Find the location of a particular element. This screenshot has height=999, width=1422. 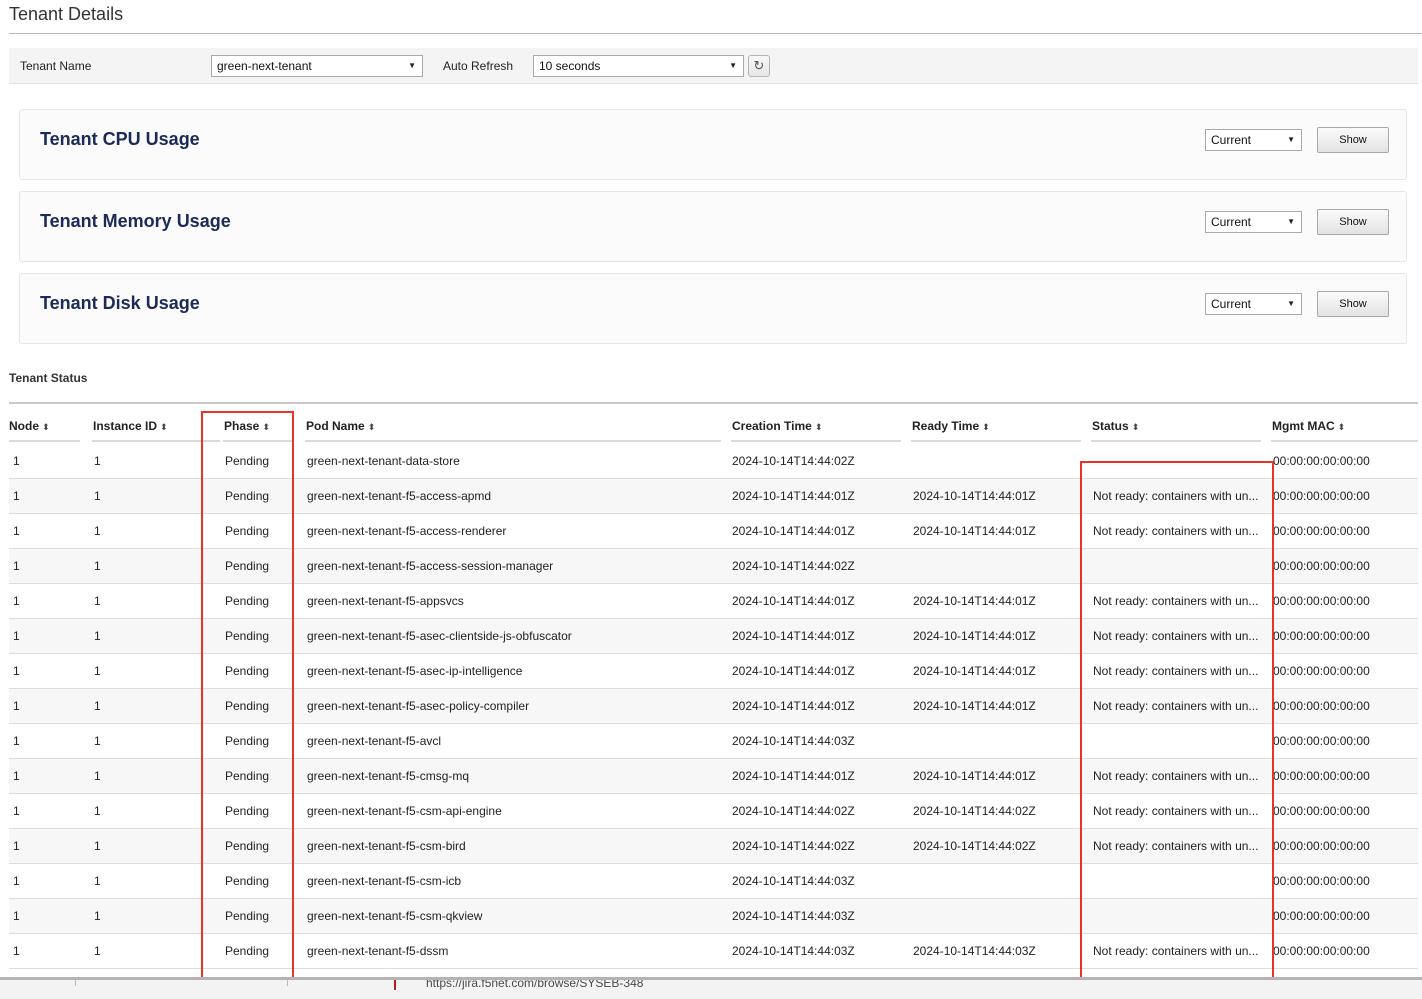

phase-column-highlight is located at coordinates (247, 698).